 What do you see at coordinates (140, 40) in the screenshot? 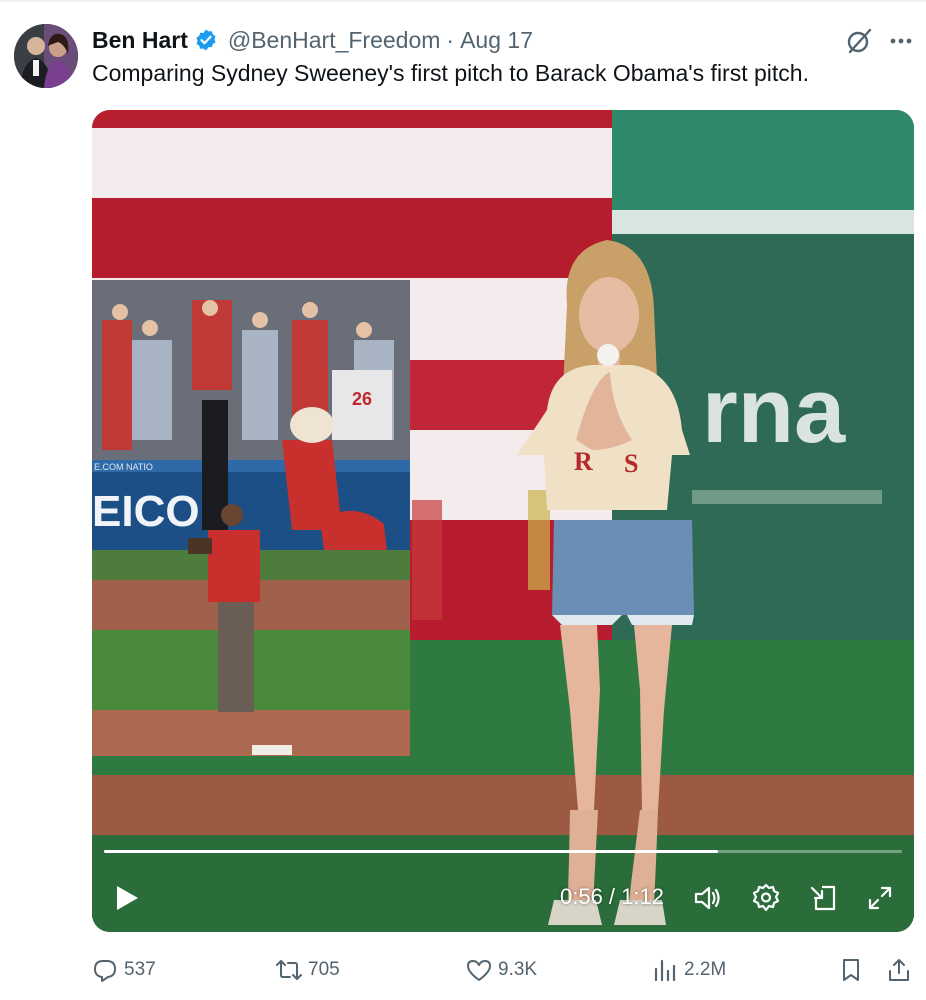
I see `author-name: Ben Hart` at bounding box center [140, 40].